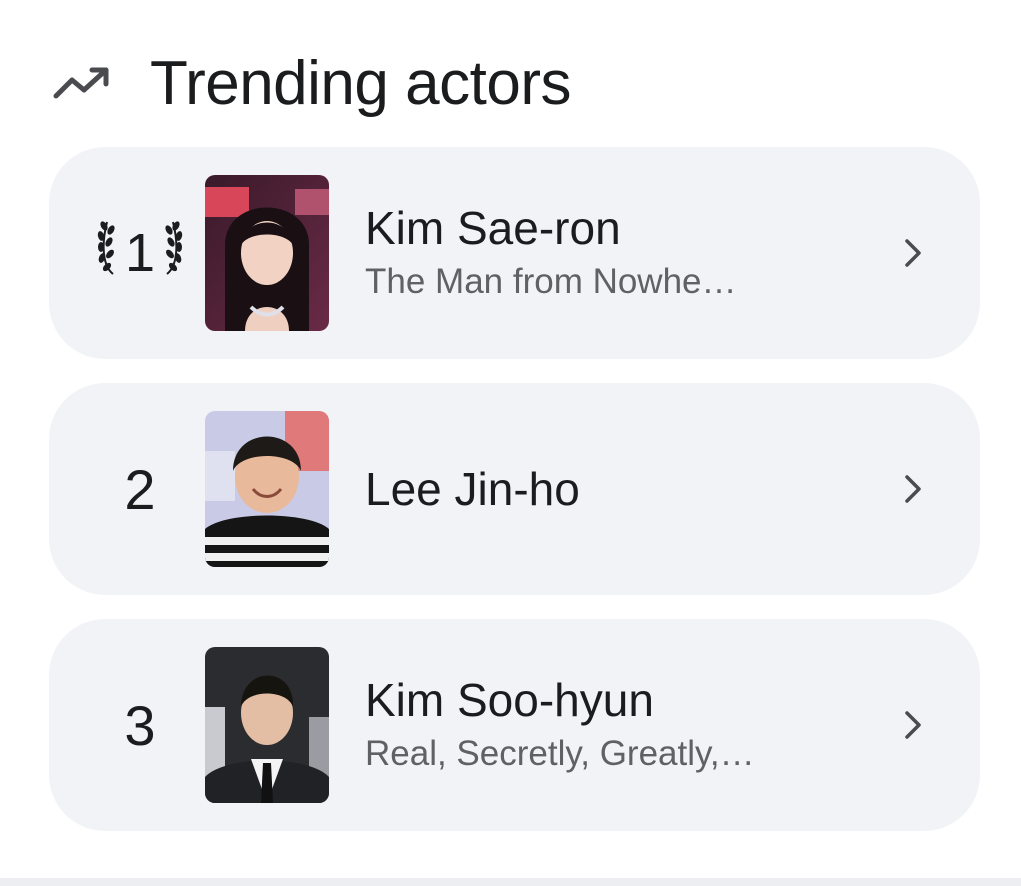  Describe the element at coordinates (140, 489) in the screenshot. I see `rank-number: 2` at that location.